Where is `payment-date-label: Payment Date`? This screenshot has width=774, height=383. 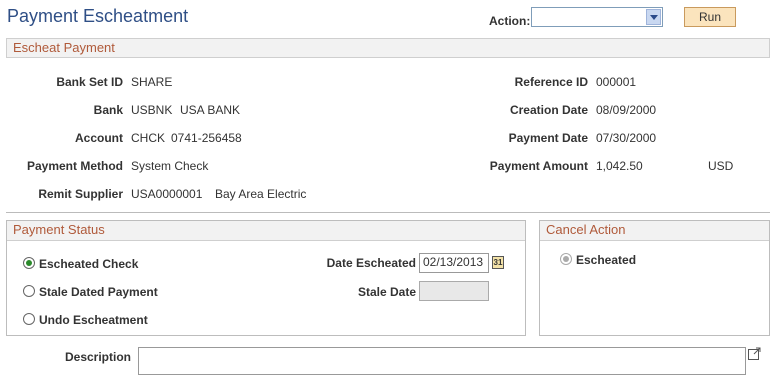
payment-date-label: Payment Date is located at coordinates (548, 138).